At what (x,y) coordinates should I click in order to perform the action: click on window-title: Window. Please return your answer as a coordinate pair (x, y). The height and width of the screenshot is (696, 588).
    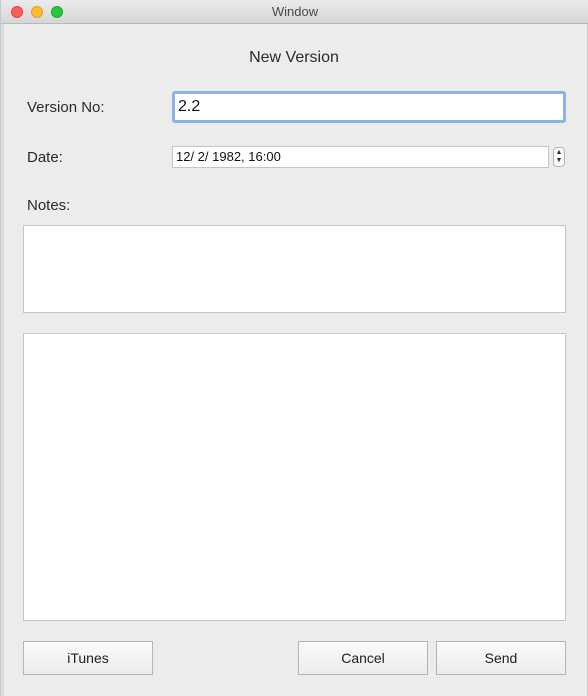
    Looking at the image, I should click on (295, 11).